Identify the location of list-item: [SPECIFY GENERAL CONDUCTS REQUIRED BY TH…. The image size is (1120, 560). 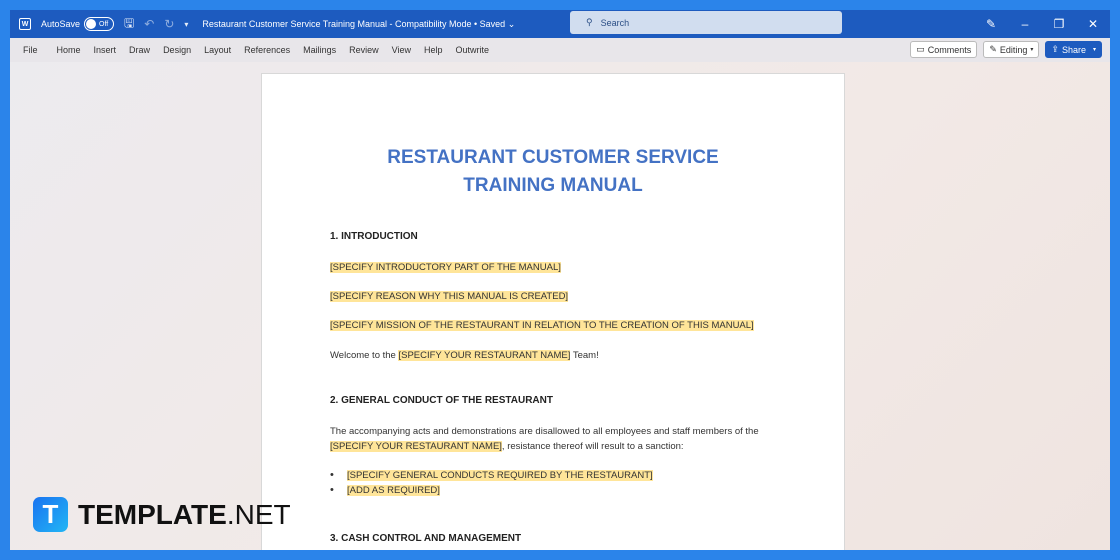
(560, 475).